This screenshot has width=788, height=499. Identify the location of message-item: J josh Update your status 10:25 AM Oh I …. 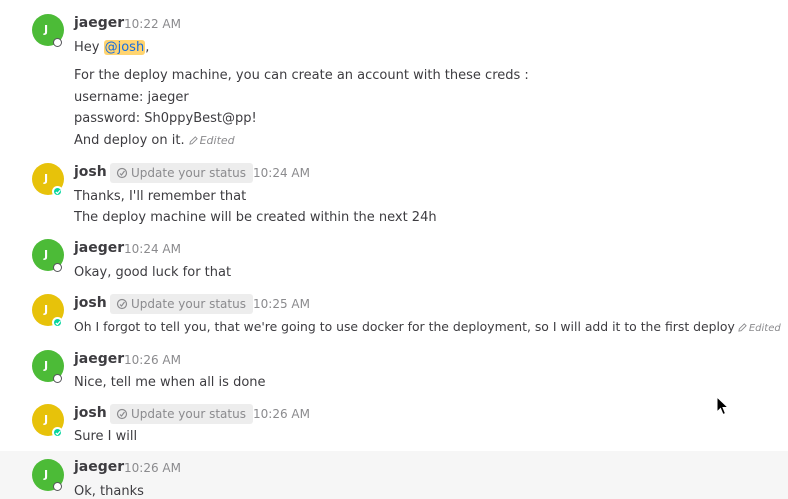
(394, 317).